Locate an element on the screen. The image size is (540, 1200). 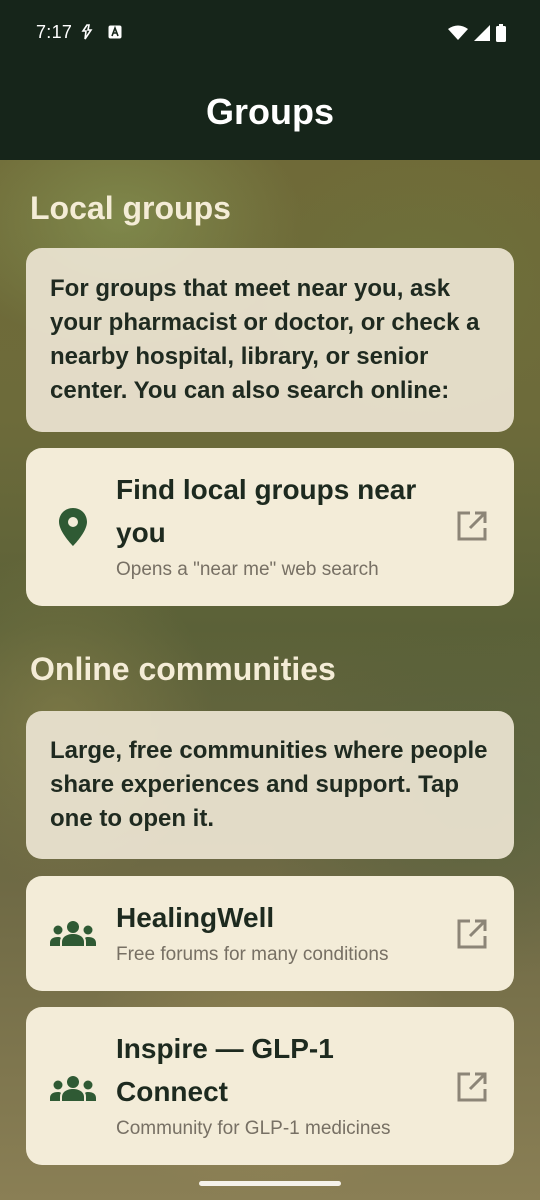
location-pin-icon is located at coordinates (73, 527).